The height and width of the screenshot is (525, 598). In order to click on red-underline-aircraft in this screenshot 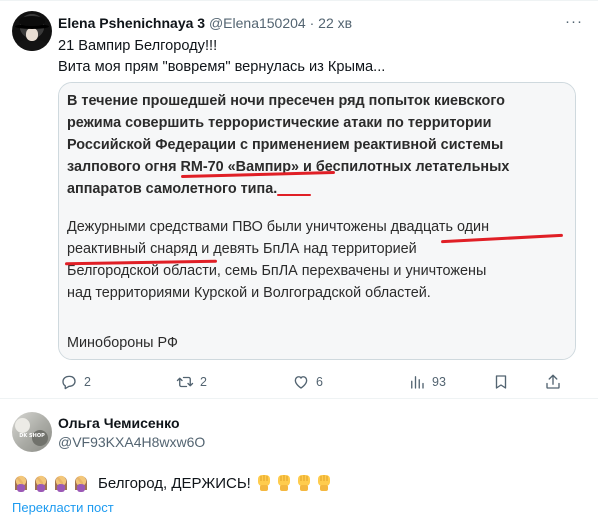, I will do `click(294, 195)`.